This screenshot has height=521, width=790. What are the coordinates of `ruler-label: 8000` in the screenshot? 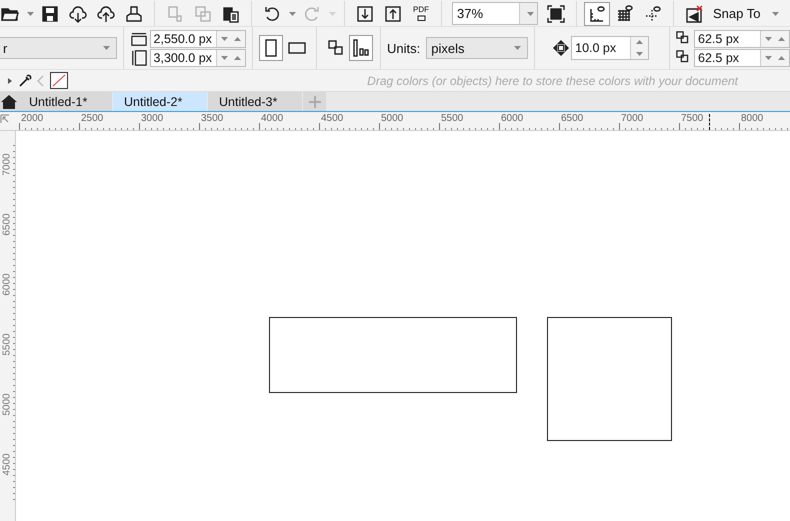 It's located at (752, 118).